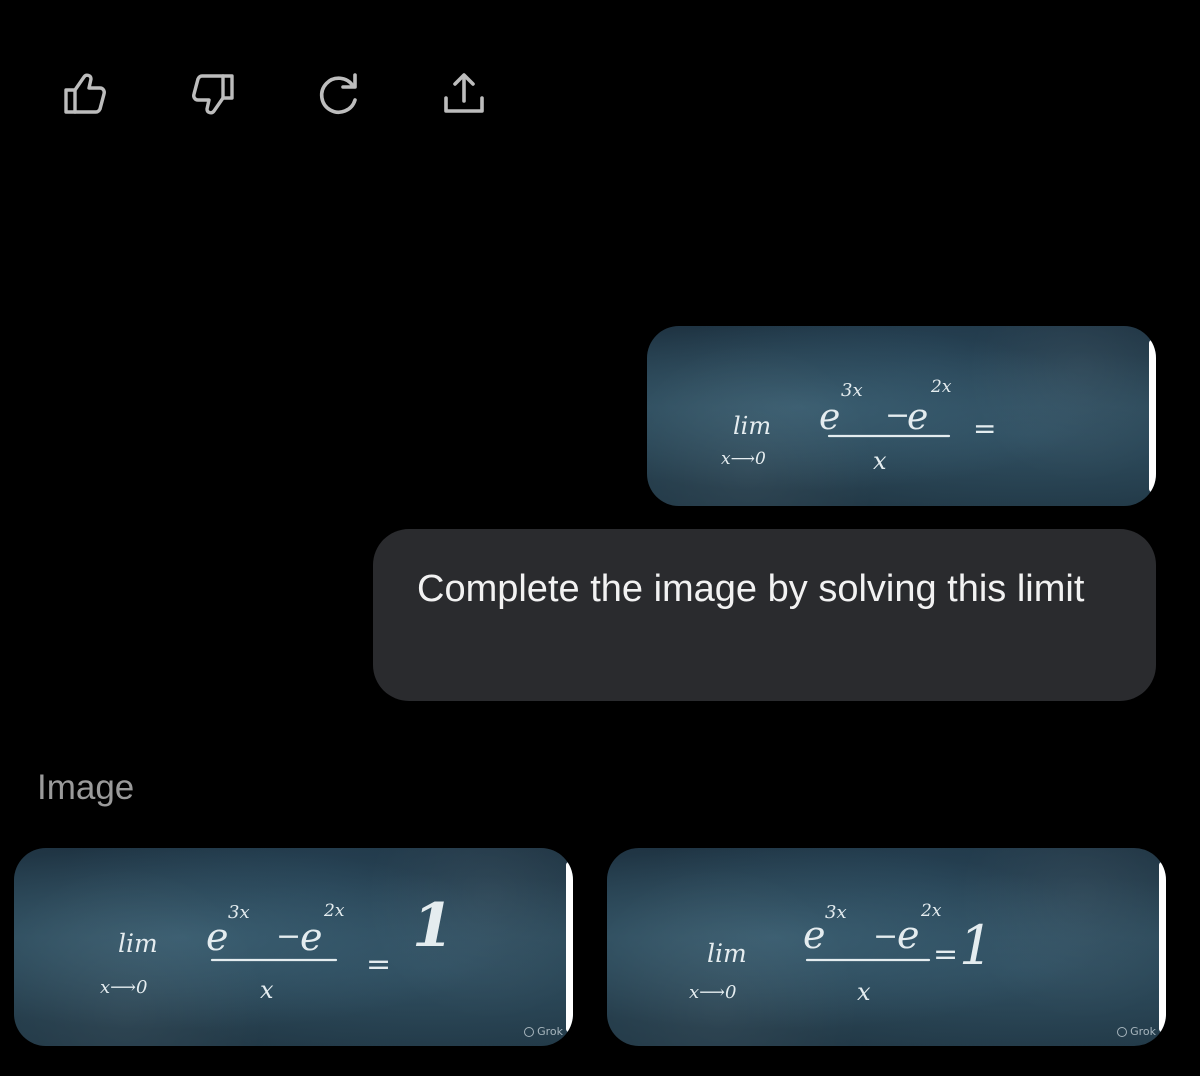 The height and width of the screenshot is (1076, 1200). What do you see at coordinates (275, 94) in the screenshot?
I see `response-actions` at bounding box center [275, 94].